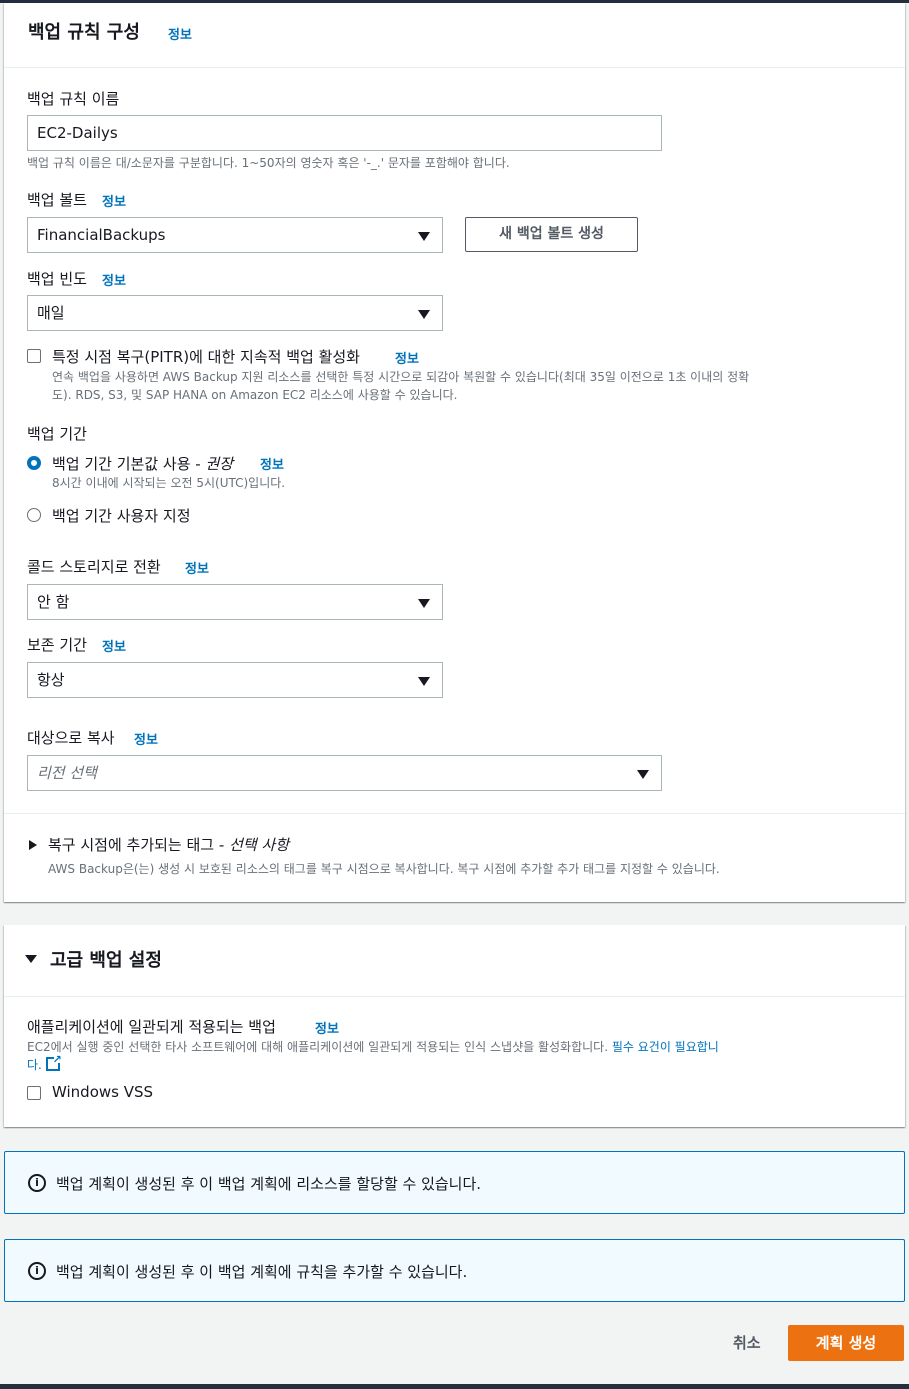 The image size is (909, 1389). I want to click on region-select: 리전 선택, so click(344, 773).